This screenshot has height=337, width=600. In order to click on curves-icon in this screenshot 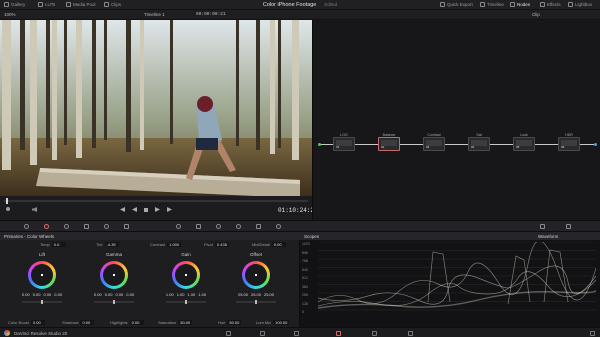, I will do `click(126, 226)`.